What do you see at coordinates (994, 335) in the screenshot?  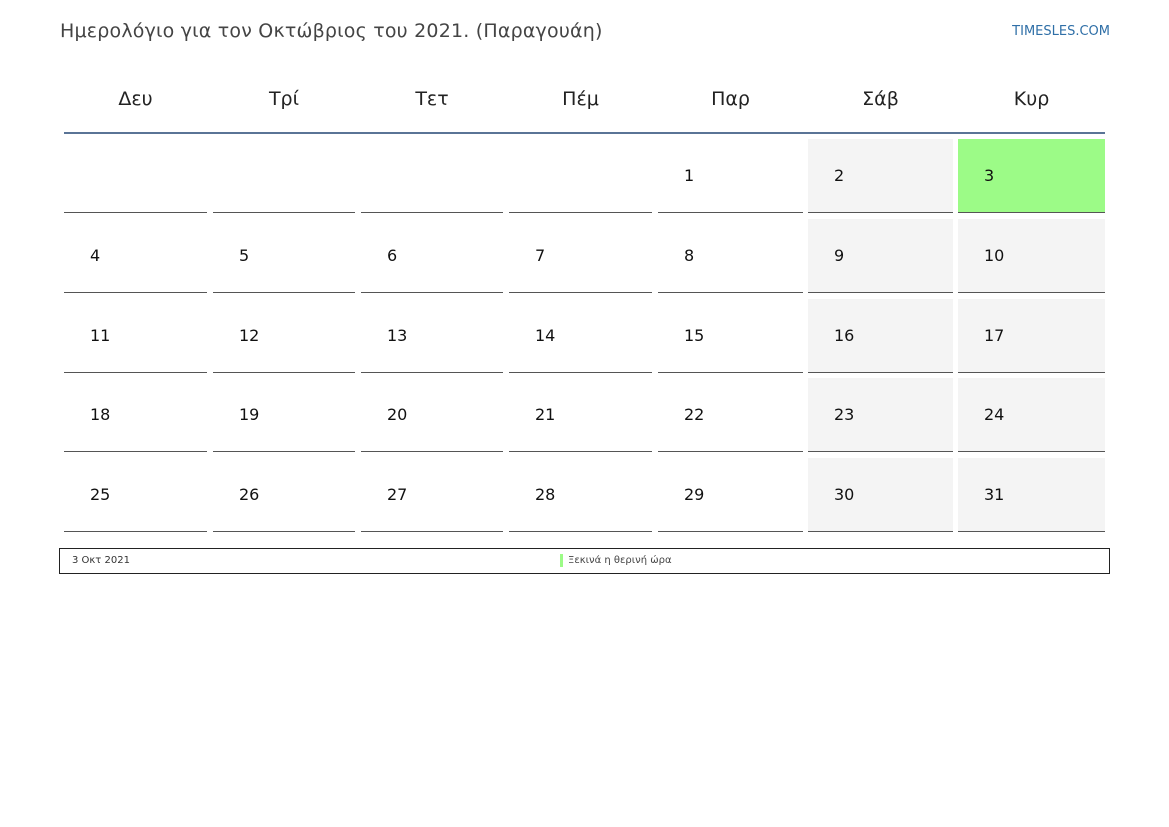 I see `day-number: 17` at bounding box center [994, 335].